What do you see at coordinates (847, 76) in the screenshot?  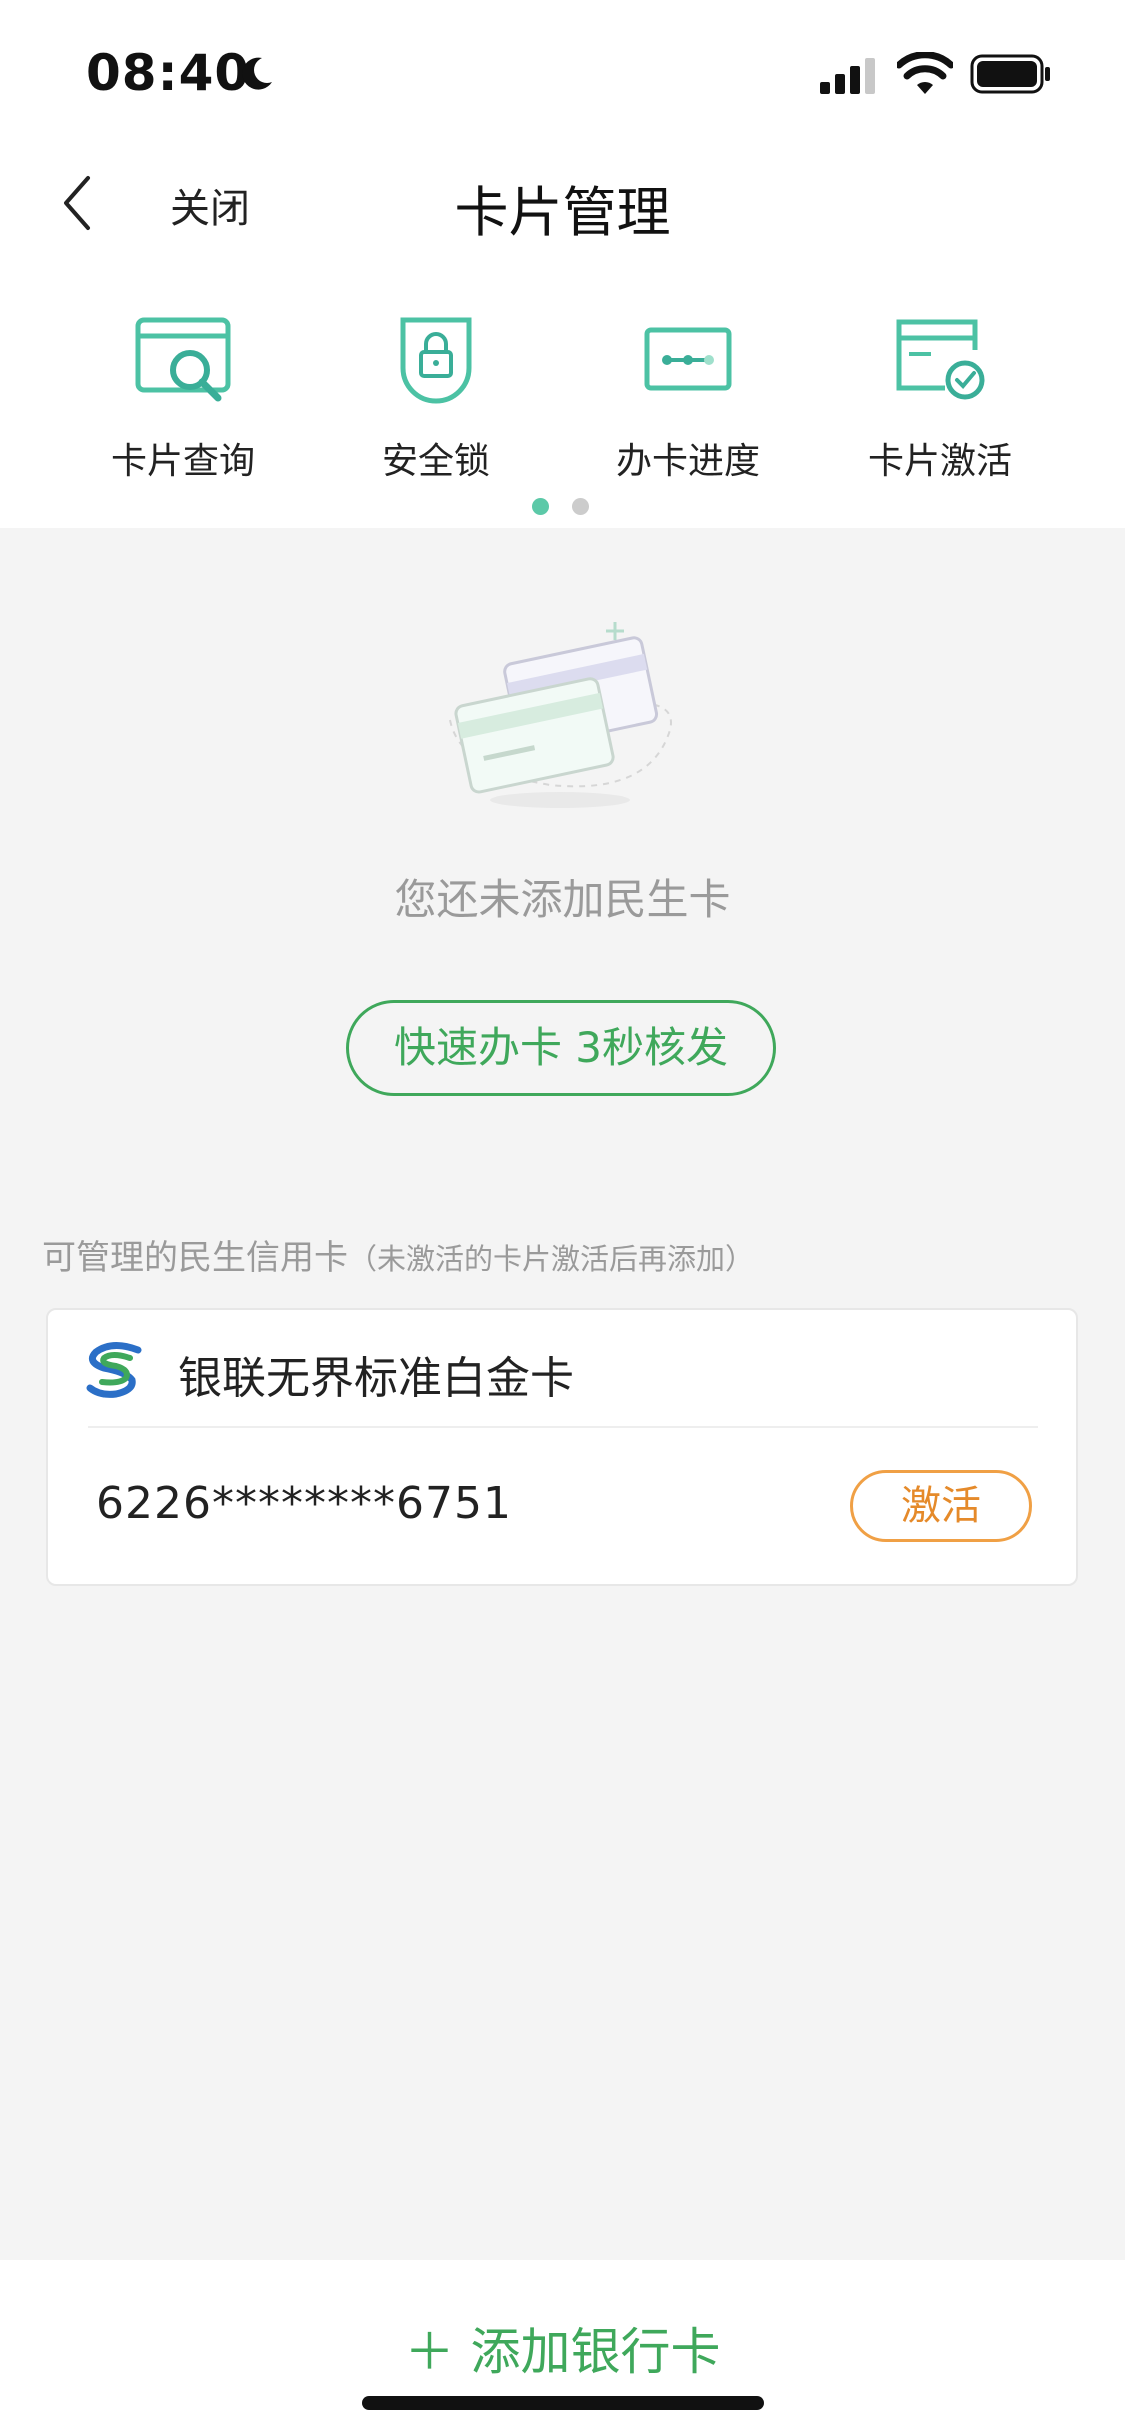 I see `cellular-signal-icon` at bounding box center [847, 76].